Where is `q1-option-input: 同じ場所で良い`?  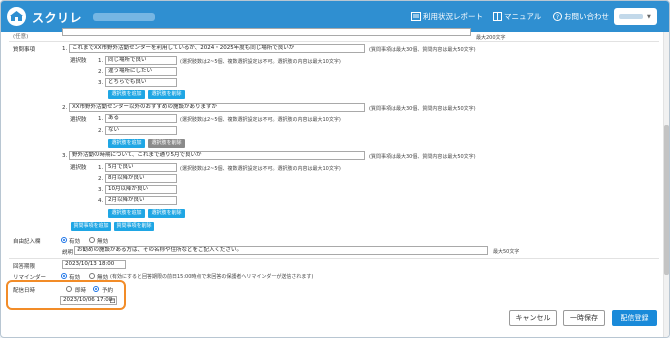
q1-option-input: 同じ場所で良い is located at coordinates (141, 60).